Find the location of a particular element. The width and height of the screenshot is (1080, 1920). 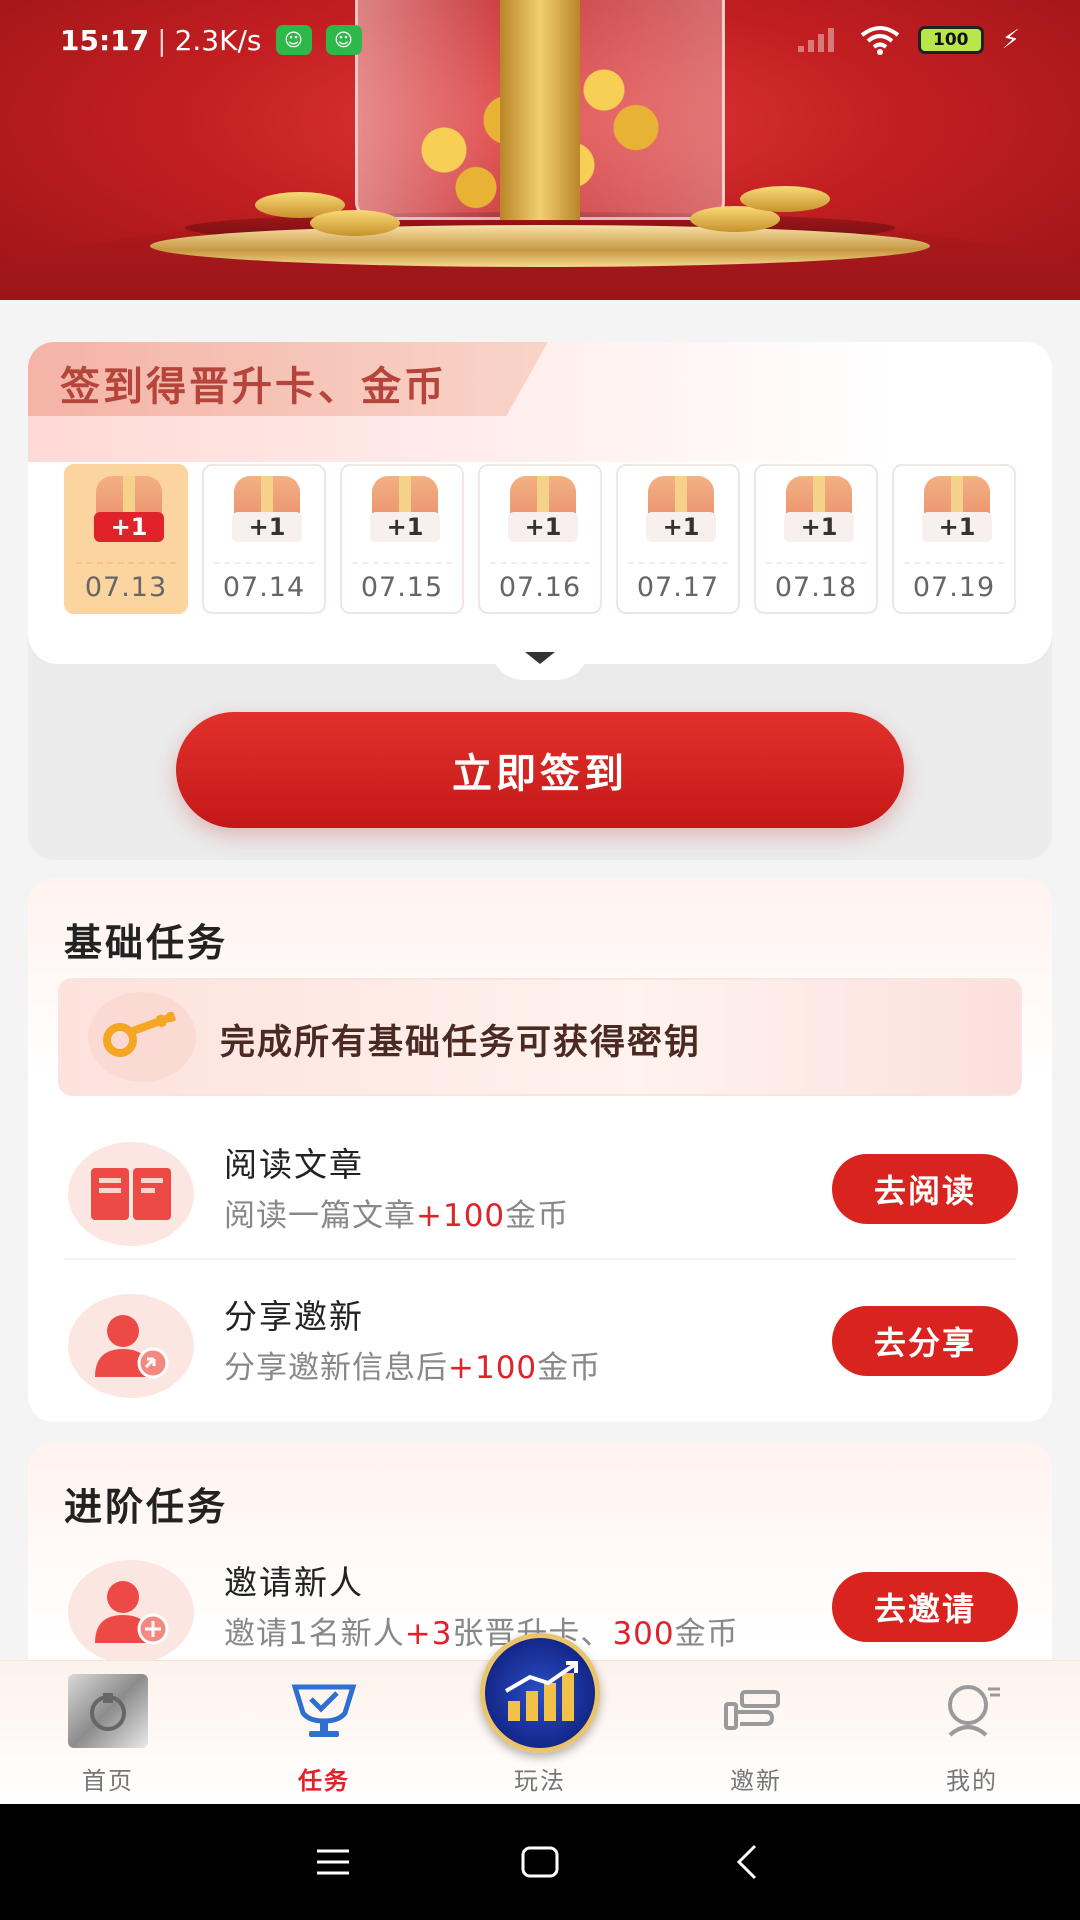

desc-text: 分享邀新信息后 is located at coordinates (336, 1368).